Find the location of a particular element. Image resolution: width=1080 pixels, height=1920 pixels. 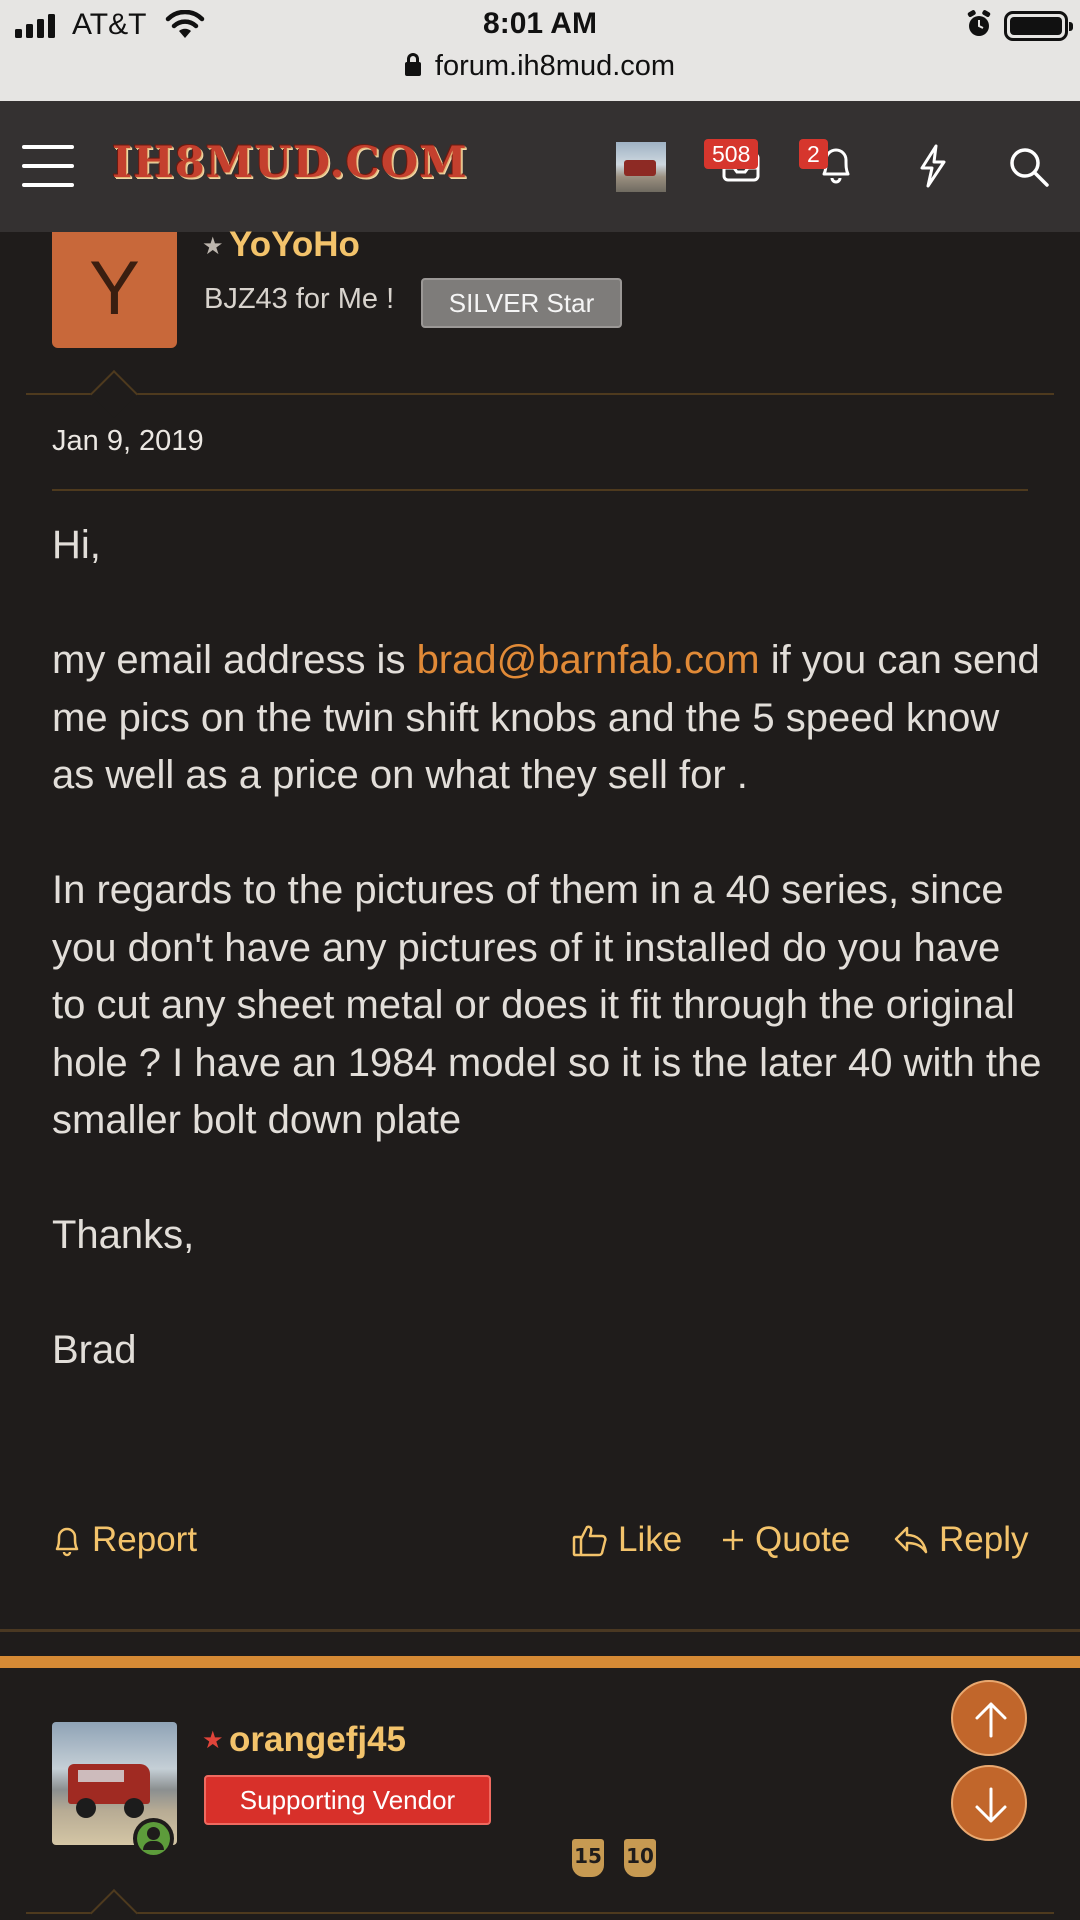

scroll-to-bottom-button is located at coordinates (989, 1803).